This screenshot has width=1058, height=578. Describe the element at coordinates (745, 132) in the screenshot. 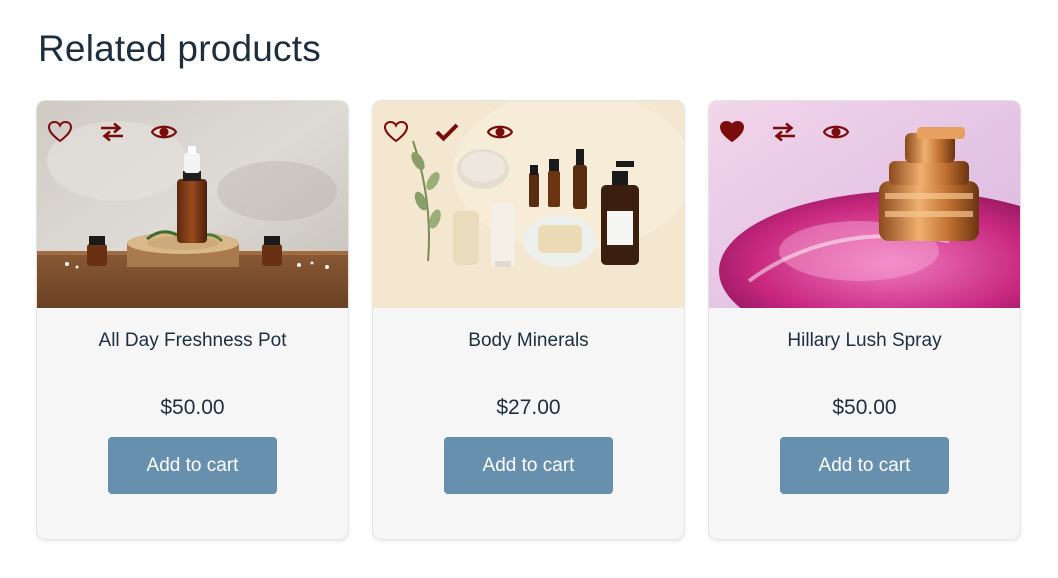

I see `heart-filled-icon` at that location.